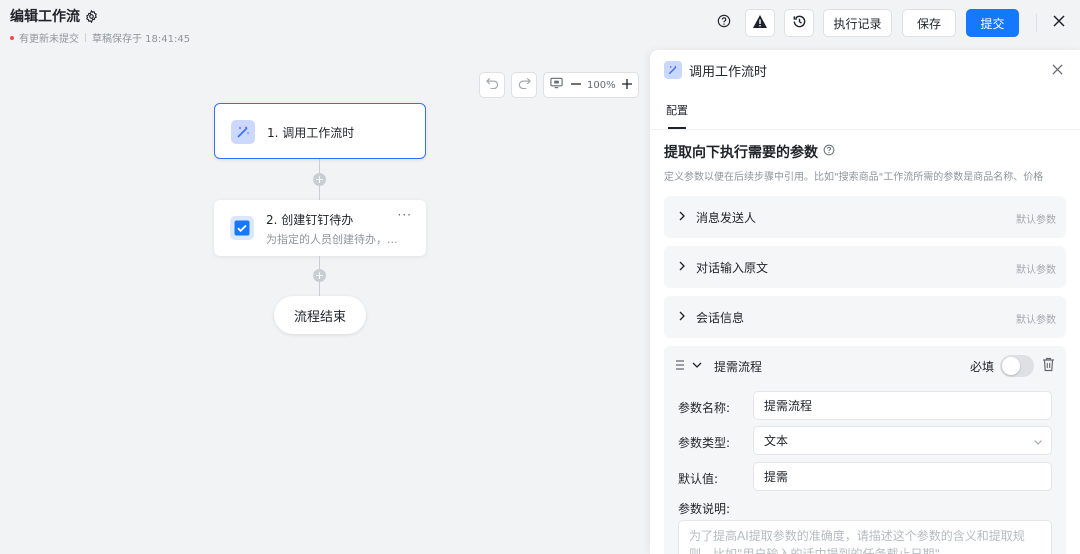 The image size is (1080, 554). What do you see at coordinates (556, 85) in the screenshot?
I see `fit-view-icon` at bounding box center [556, 85].